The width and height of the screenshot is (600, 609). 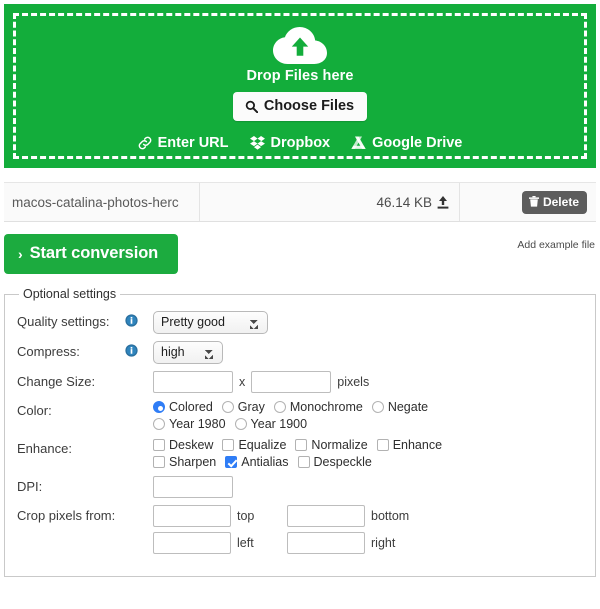 I want to click on color-radio-year-1900, so click(x=240, y=424).